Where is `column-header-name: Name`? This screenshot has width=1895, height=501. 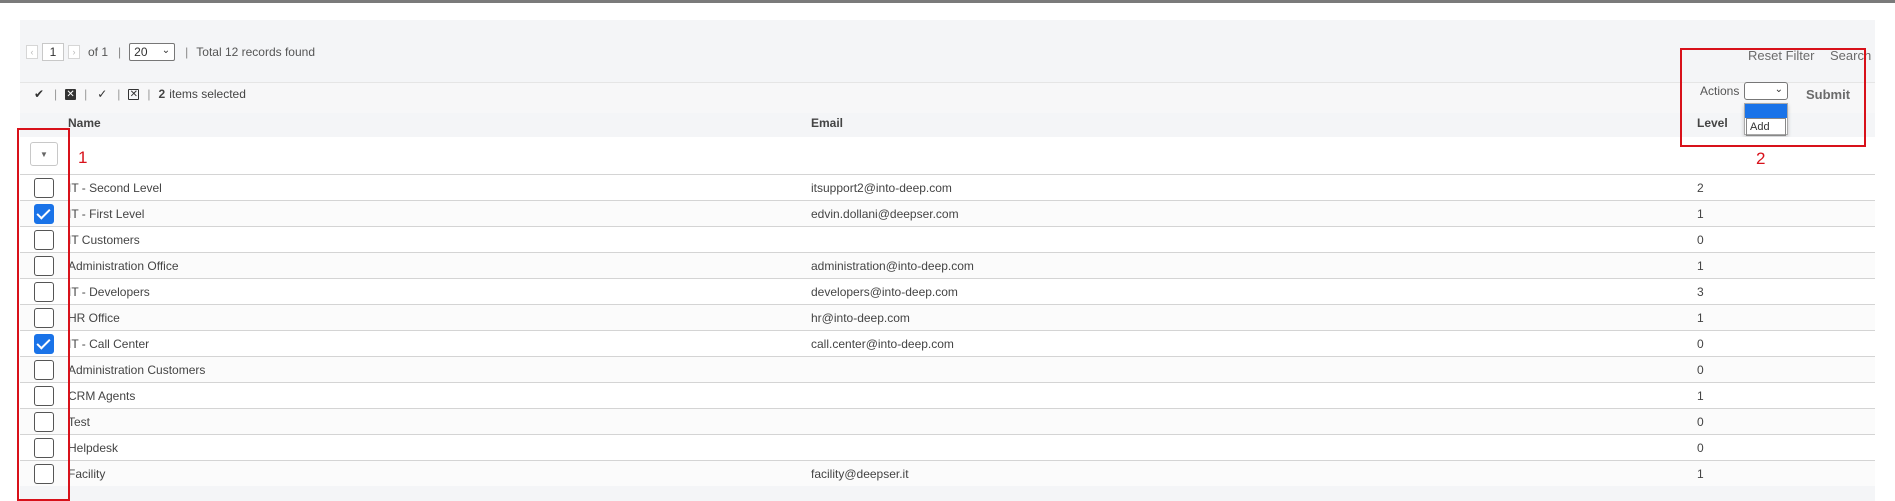 column-header-name: Name is located at coordinates (84, 123).